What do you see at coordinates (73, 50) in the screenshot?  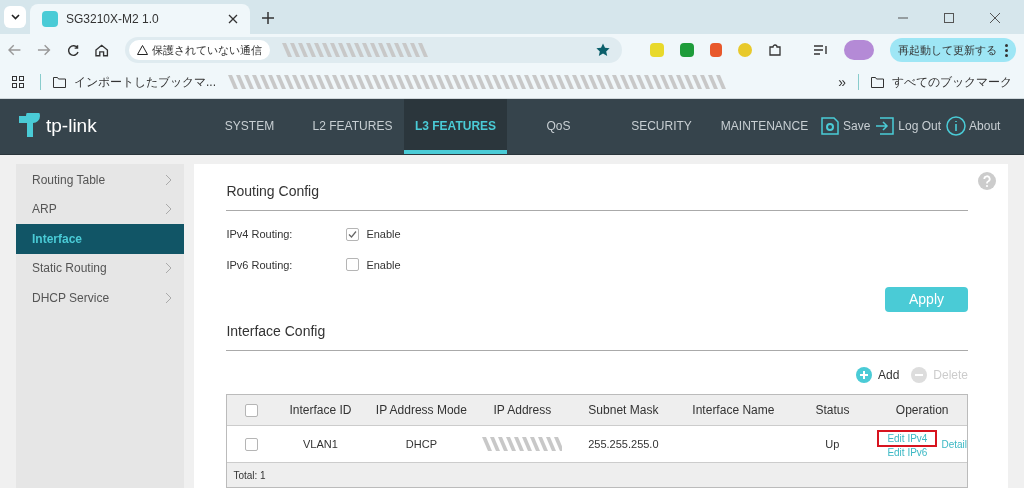 I see `reload-icon` at bounding box center [73, 50].